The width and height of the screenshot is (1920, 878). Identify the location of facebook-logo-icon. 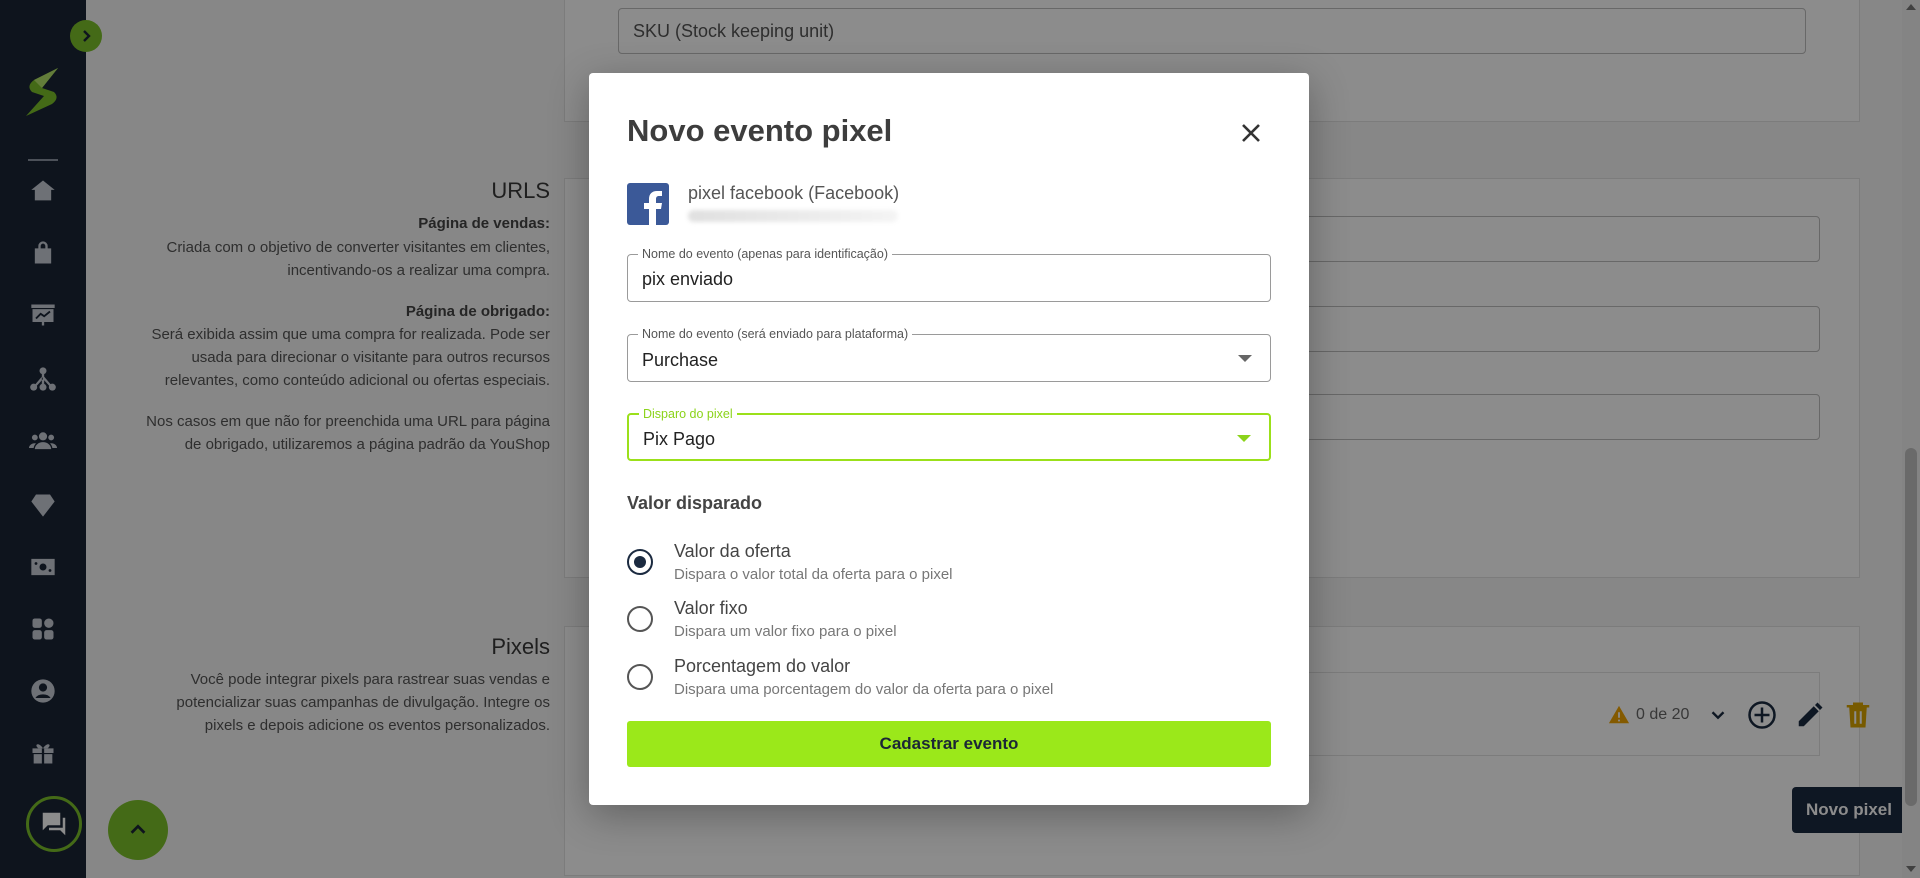
(648, 204).